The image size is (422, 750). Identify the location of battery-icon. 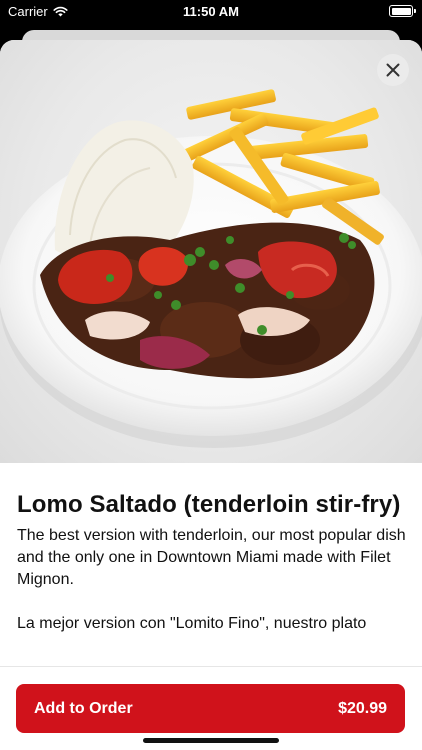
(402, 11).